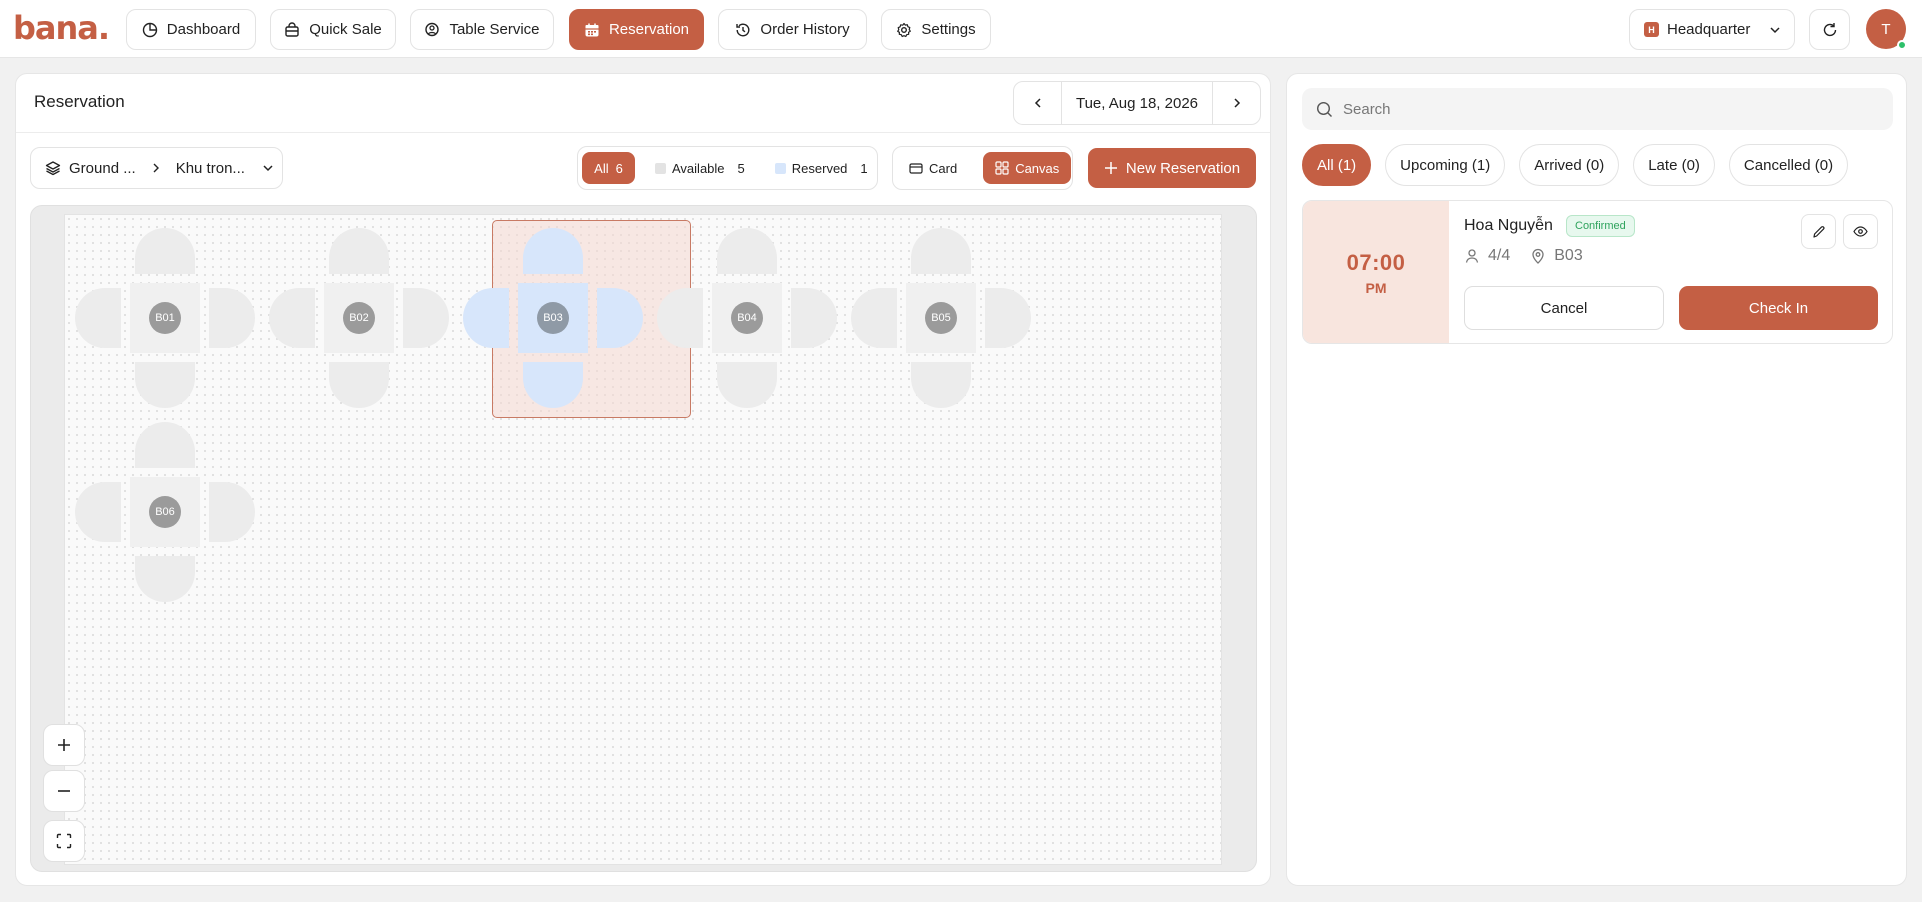 The image size is (1922, 902). Describe the element at coordinates (1376, 262) in the screenshot. I see `reservation-time: 07:00` at that location.